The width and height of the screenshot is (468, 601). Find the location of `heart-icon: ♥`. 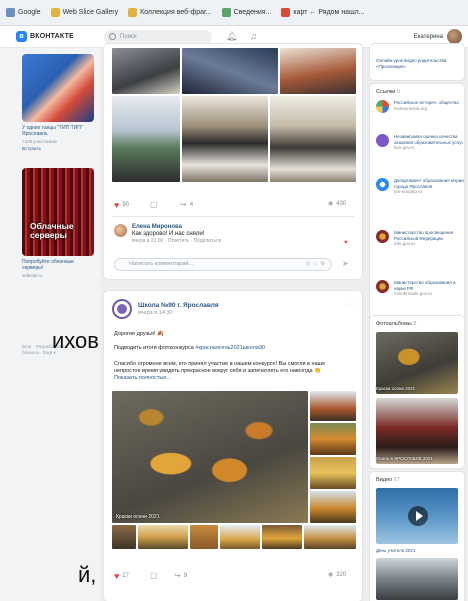

heart-icon: ♥ is located at coordinates (117, 576).